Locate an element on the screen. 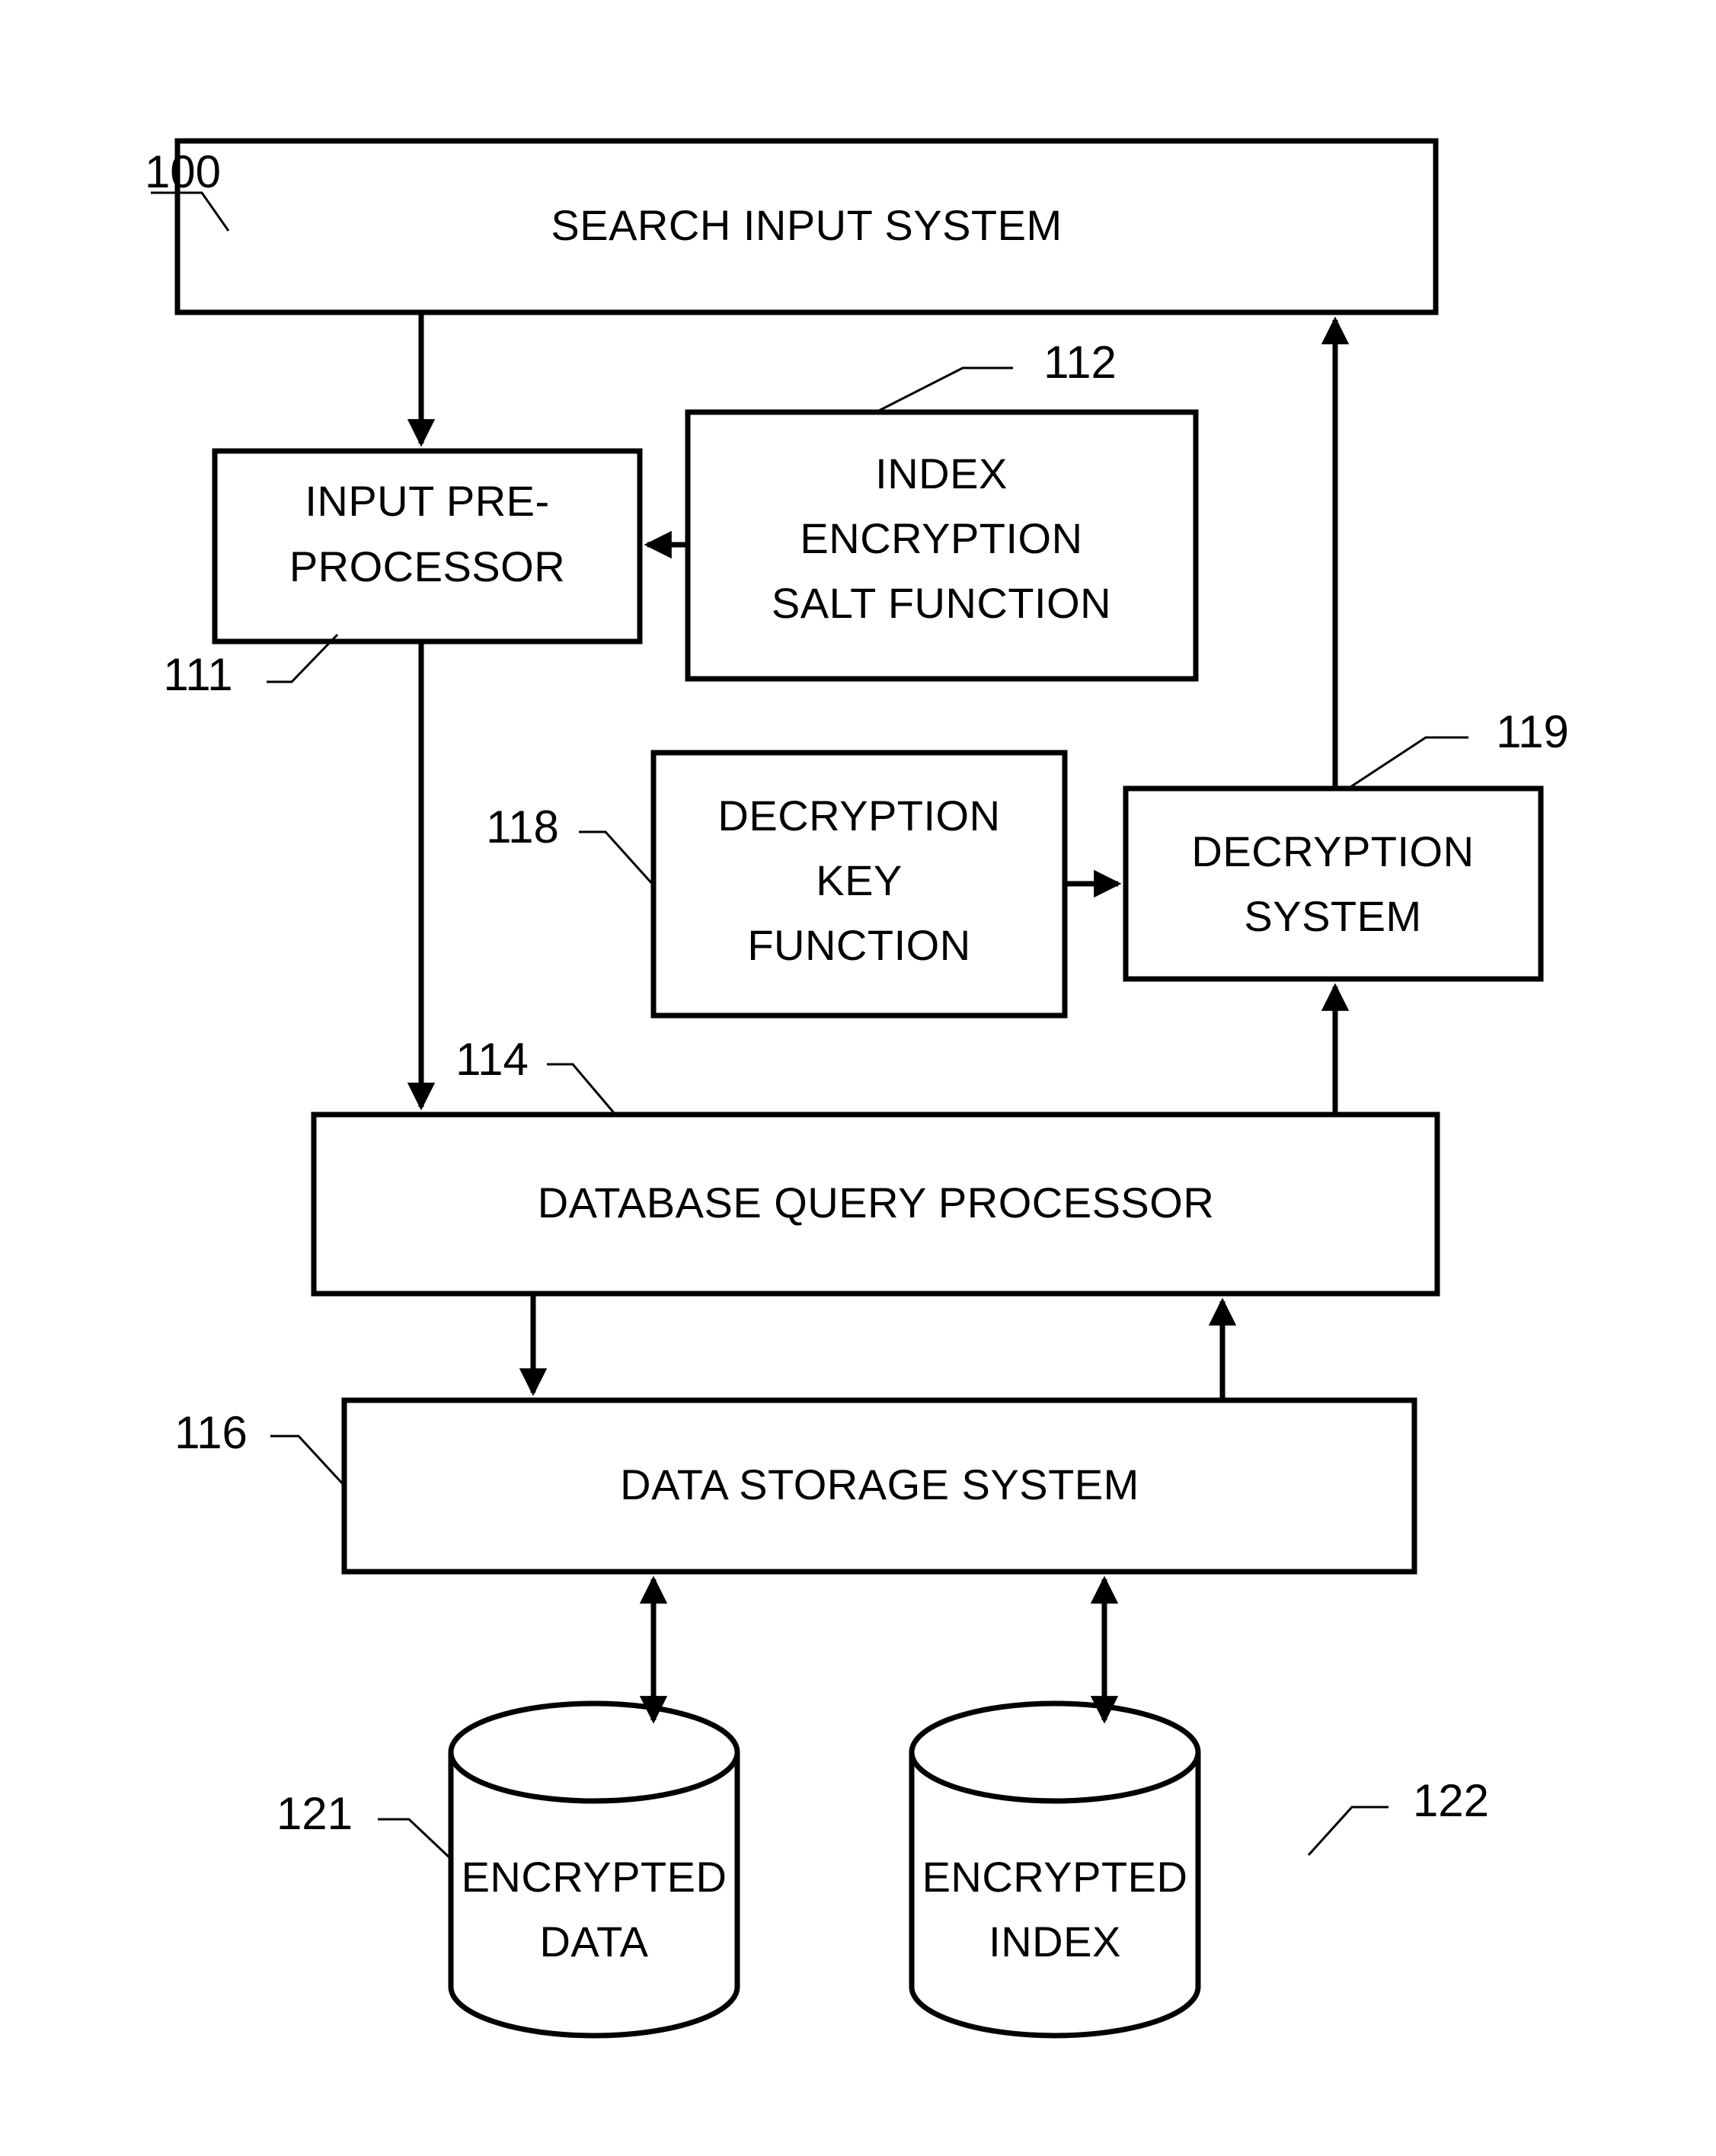  label-decryption-key-function-line2: KEY is located at coordinates (859, 880).